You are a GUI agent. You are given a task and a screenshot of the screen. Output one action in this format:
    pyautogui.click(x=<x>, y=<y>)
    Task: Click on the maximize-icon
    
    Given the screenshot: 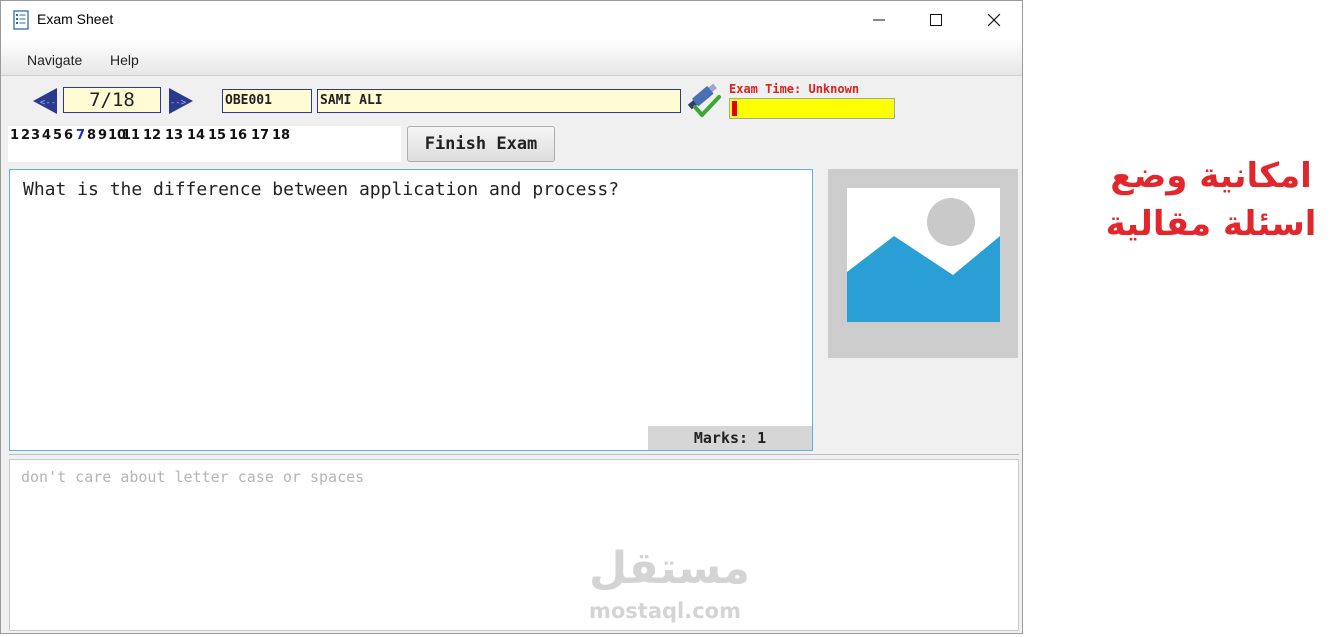 What is the action you would take?
    pyautogui.click(x=936, y=20)
    